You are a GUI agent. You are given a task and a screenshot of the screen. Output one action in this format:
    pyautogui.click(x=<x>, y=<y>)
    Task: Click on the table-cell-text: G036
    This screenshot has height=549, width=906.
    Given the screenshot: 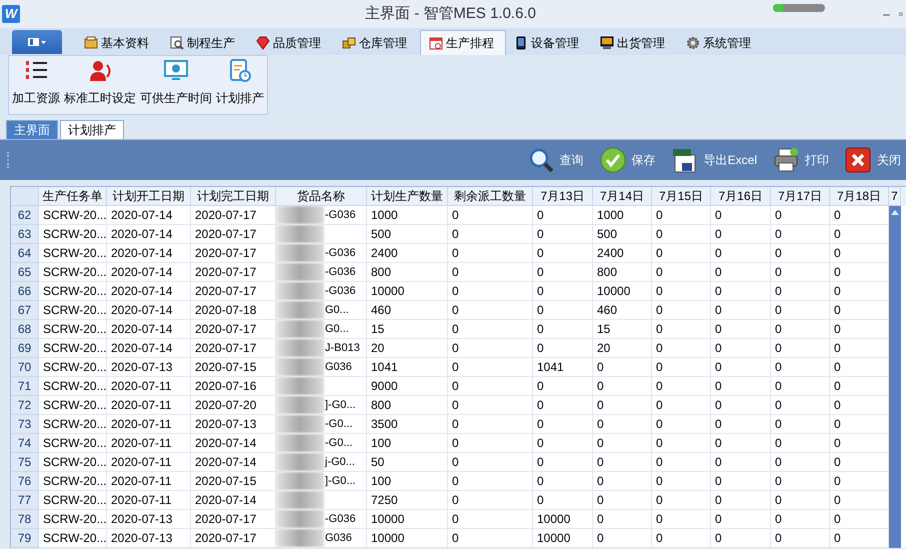 What is the action you would take?
    pyautogui.click(x=338, y=367)
    